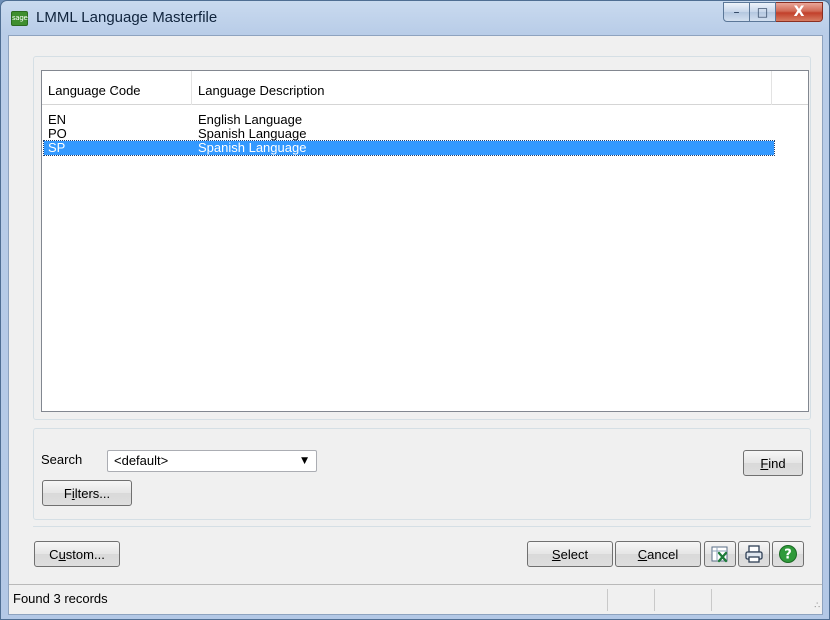 The height and width of the screenshot is (620, 830). I want to click on filters-label-pre: F, so click(67, 493).